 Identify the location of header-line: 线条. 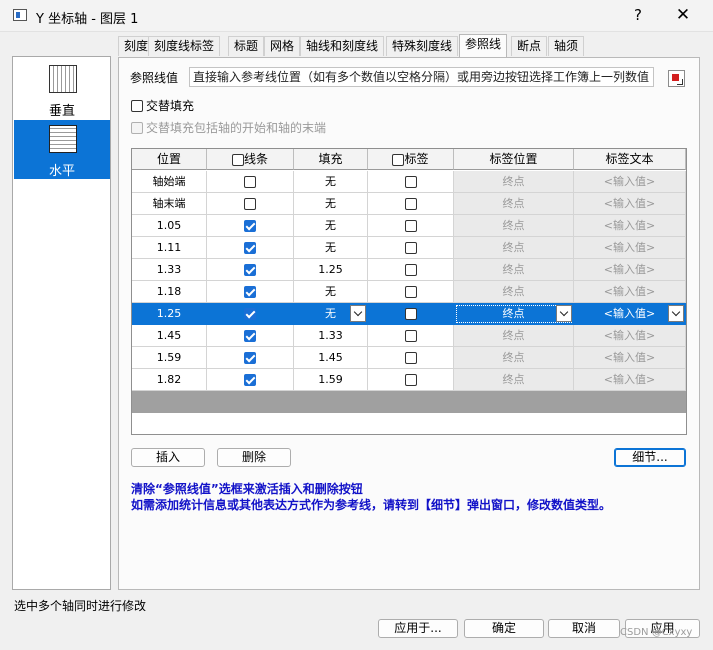
(250, 159).